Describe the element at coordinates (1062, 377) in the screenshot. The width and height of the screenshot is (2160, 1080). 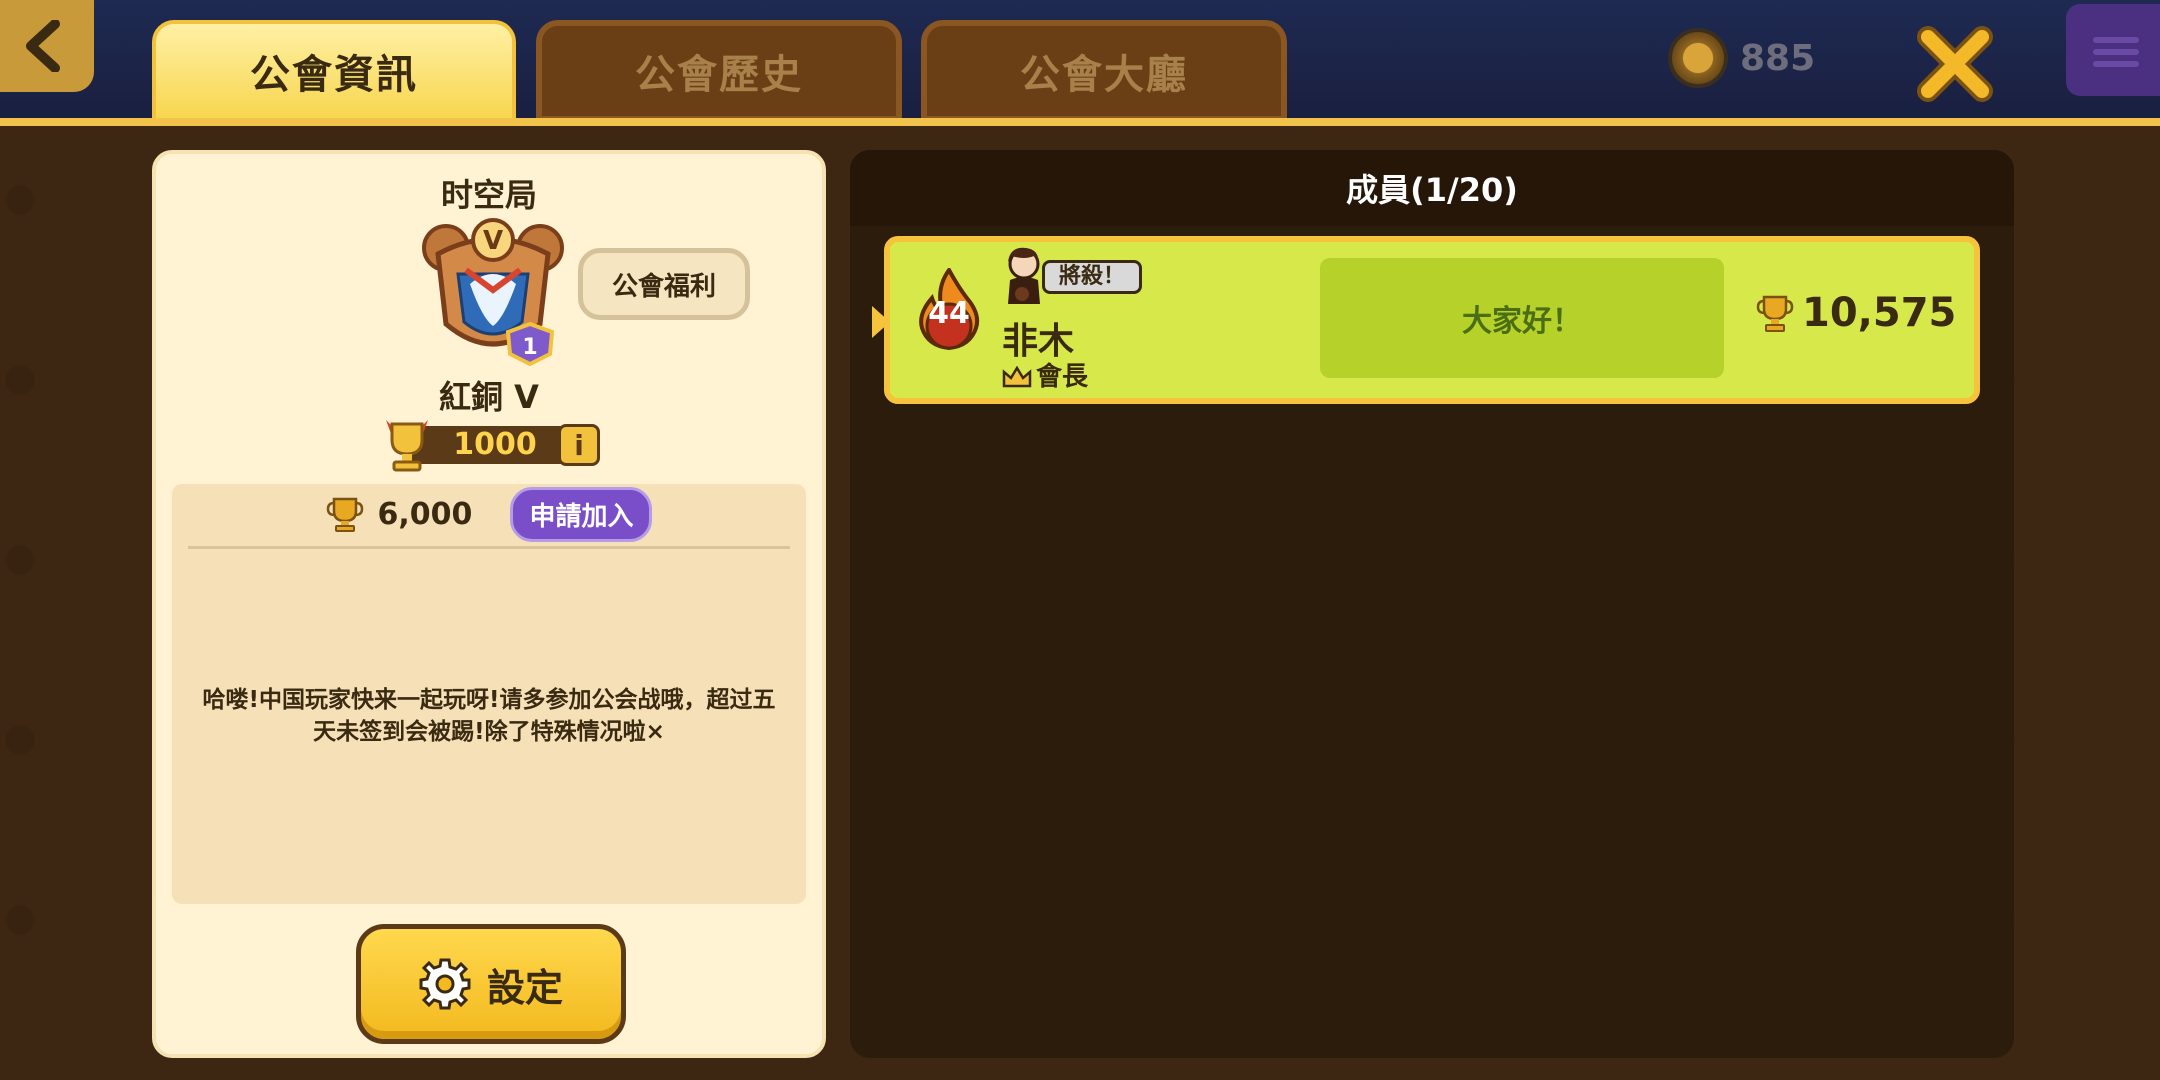
I see `member-role: 會長` at that location.